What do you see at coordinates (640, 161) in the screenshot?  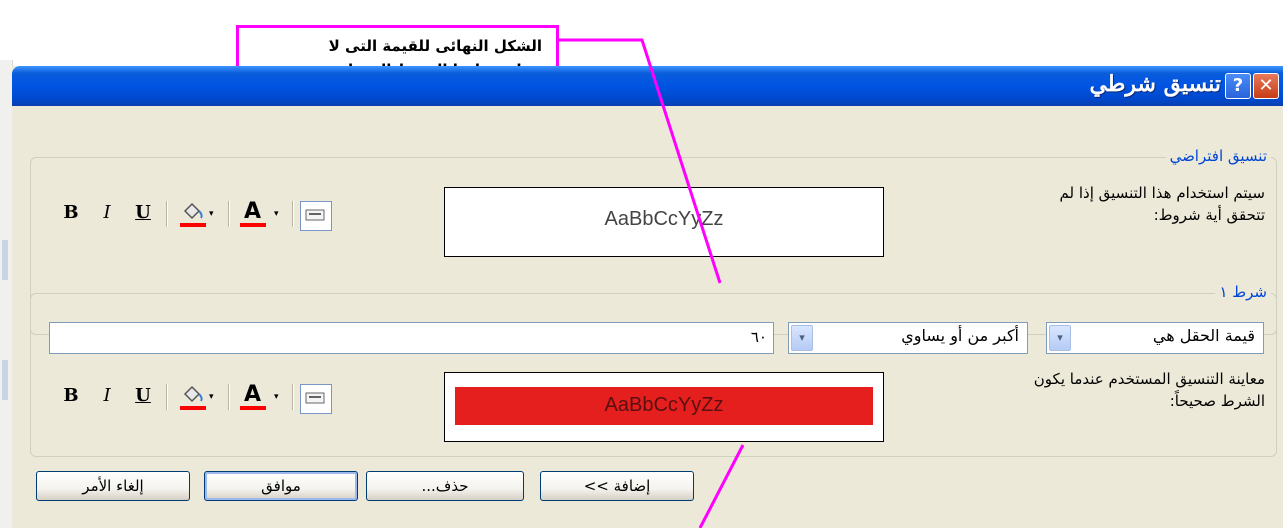 I see `callout-leader-line` at bounding box center [640, 161].